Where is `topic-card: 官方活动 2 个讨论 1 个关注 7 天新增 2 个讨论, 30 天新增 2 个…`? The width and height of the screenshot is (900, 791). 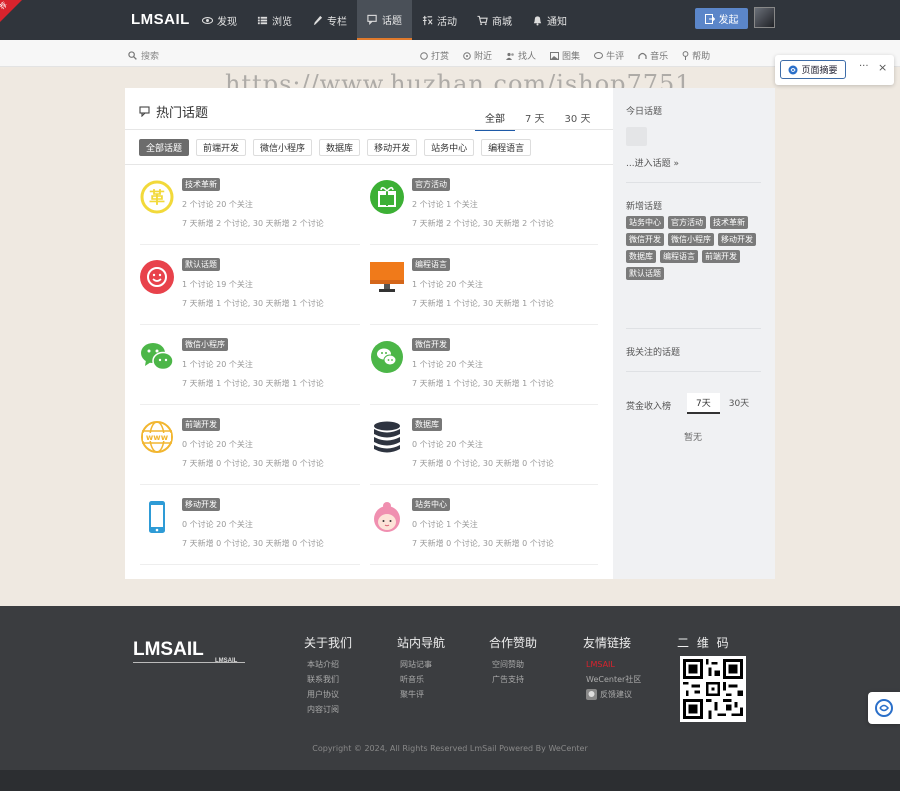
topic-card: 官方活动 2 个讨论 1 个关注 7 天新增 2 个讨论, 30 天新增 2 个… is located at coordinates (480, 211).